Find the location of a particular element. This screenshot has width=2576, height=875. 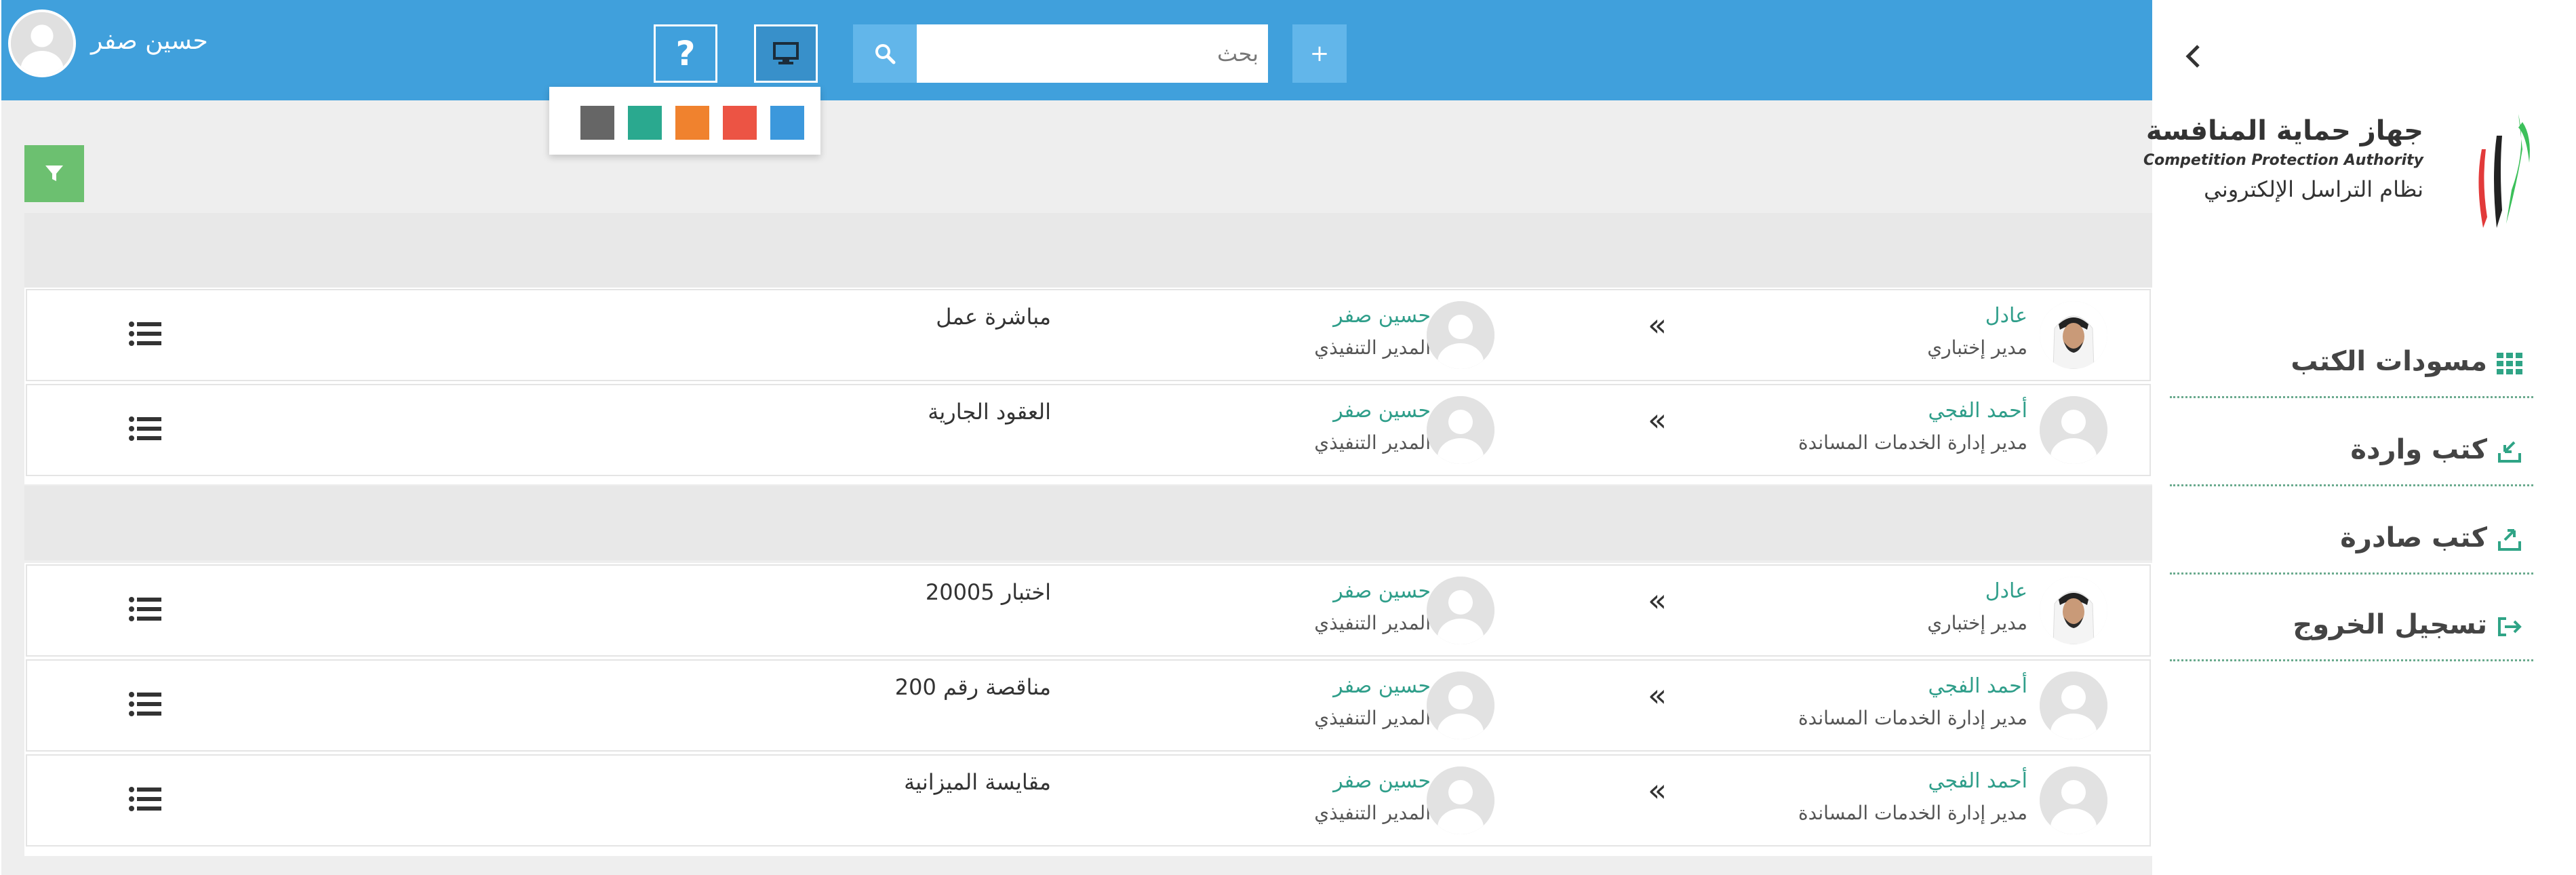

search-input is located at coordinates (1092, 53).